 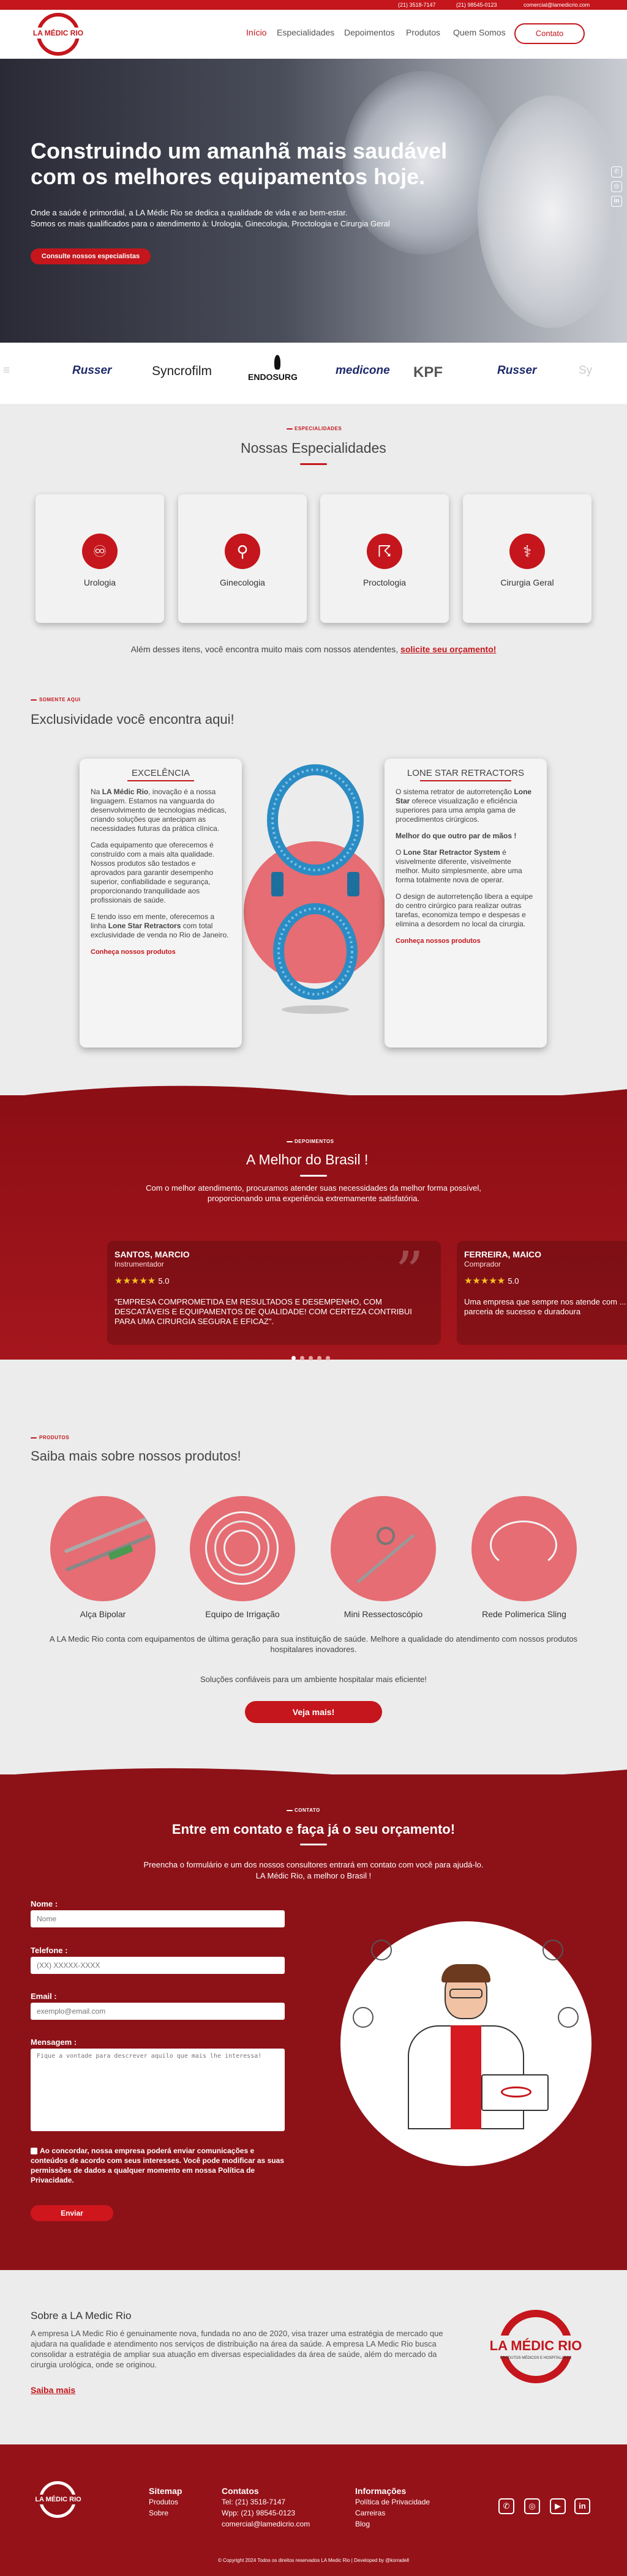 I want to click on brand-logo: Russer, so click(x=92, y=371).